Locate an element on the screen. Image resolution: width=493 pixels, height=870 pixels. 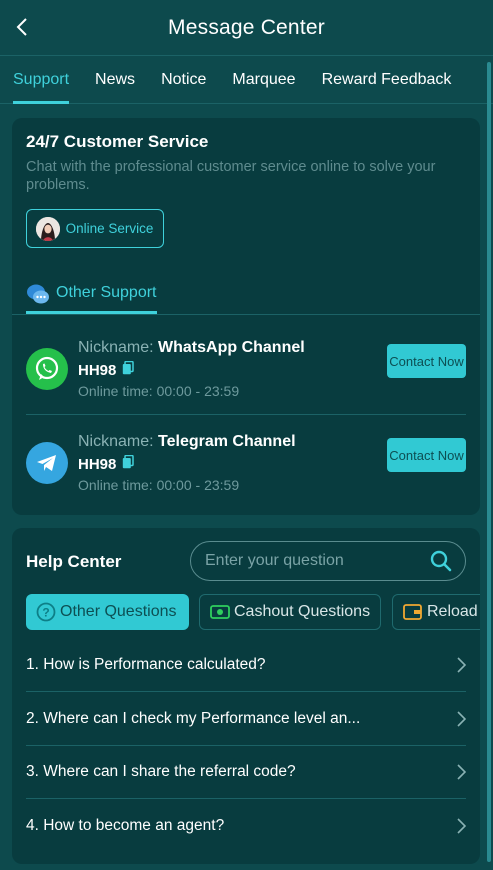
cash-icon is located at coordinates (220, 612).